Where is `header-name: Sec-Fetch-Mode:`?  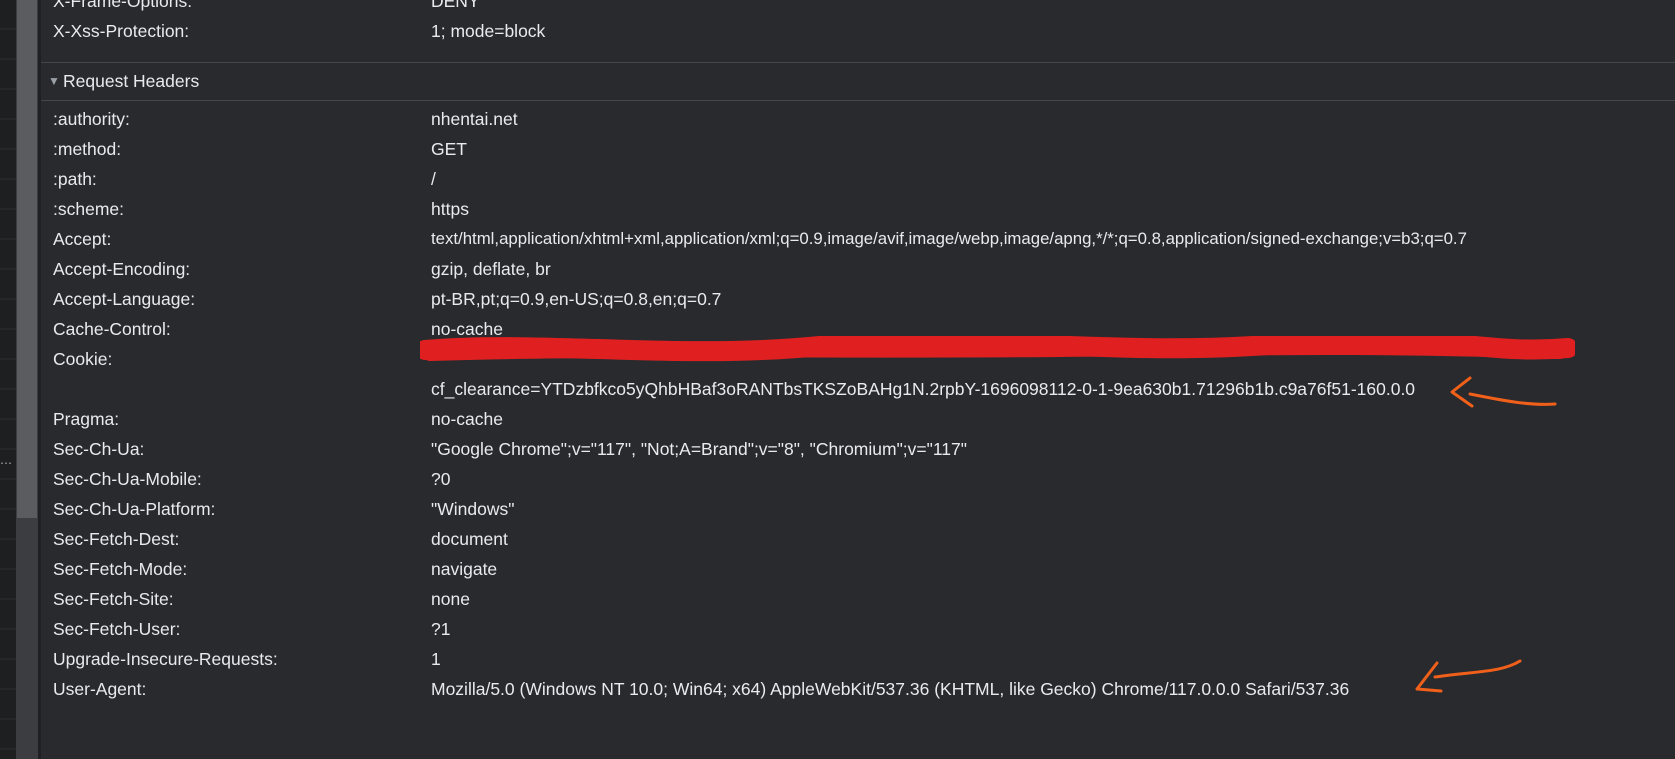 header-name: Sec-Fetch-Mode: is located at coordinates (120, 569).